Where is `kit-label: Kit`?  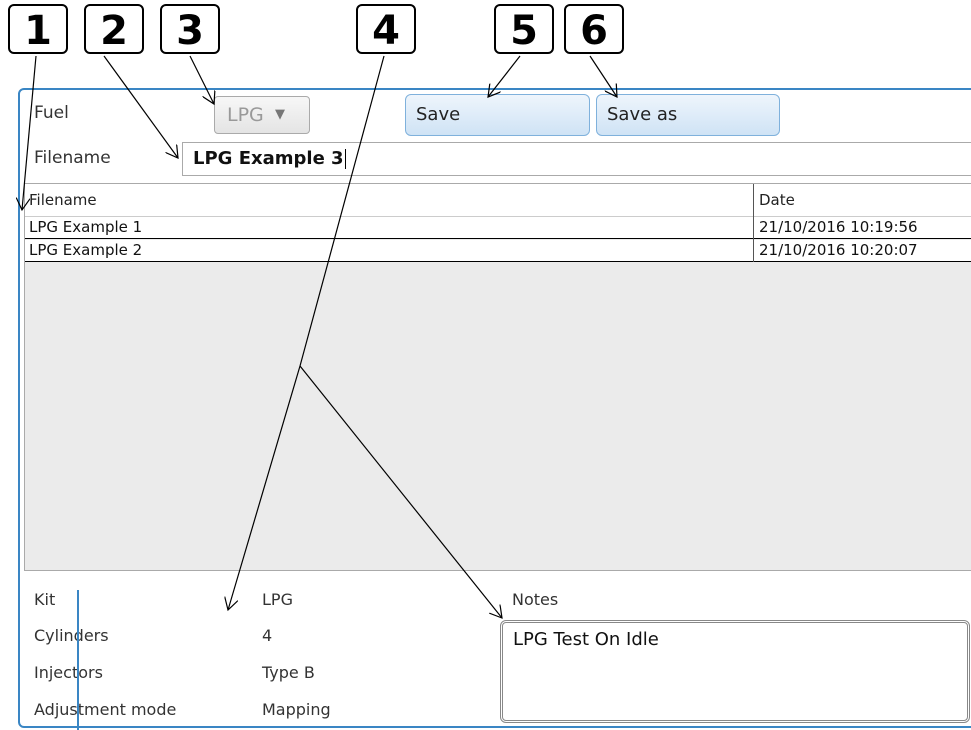
kit-label: Kit is located at coordinates (45, 599).